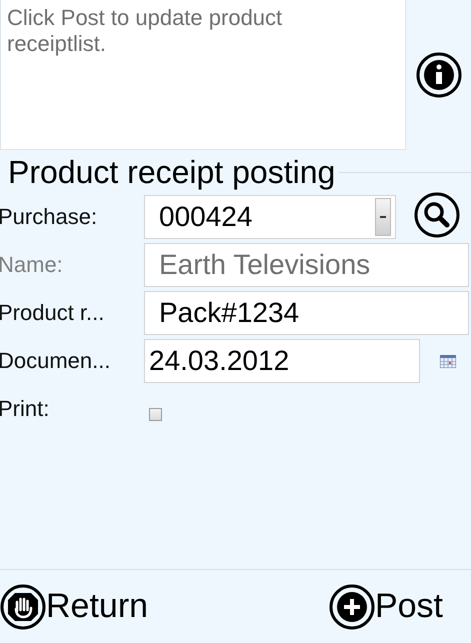 The width and height of the screenshot is (471, 643). I want to click on field-label: Print:, so click(25, 409).